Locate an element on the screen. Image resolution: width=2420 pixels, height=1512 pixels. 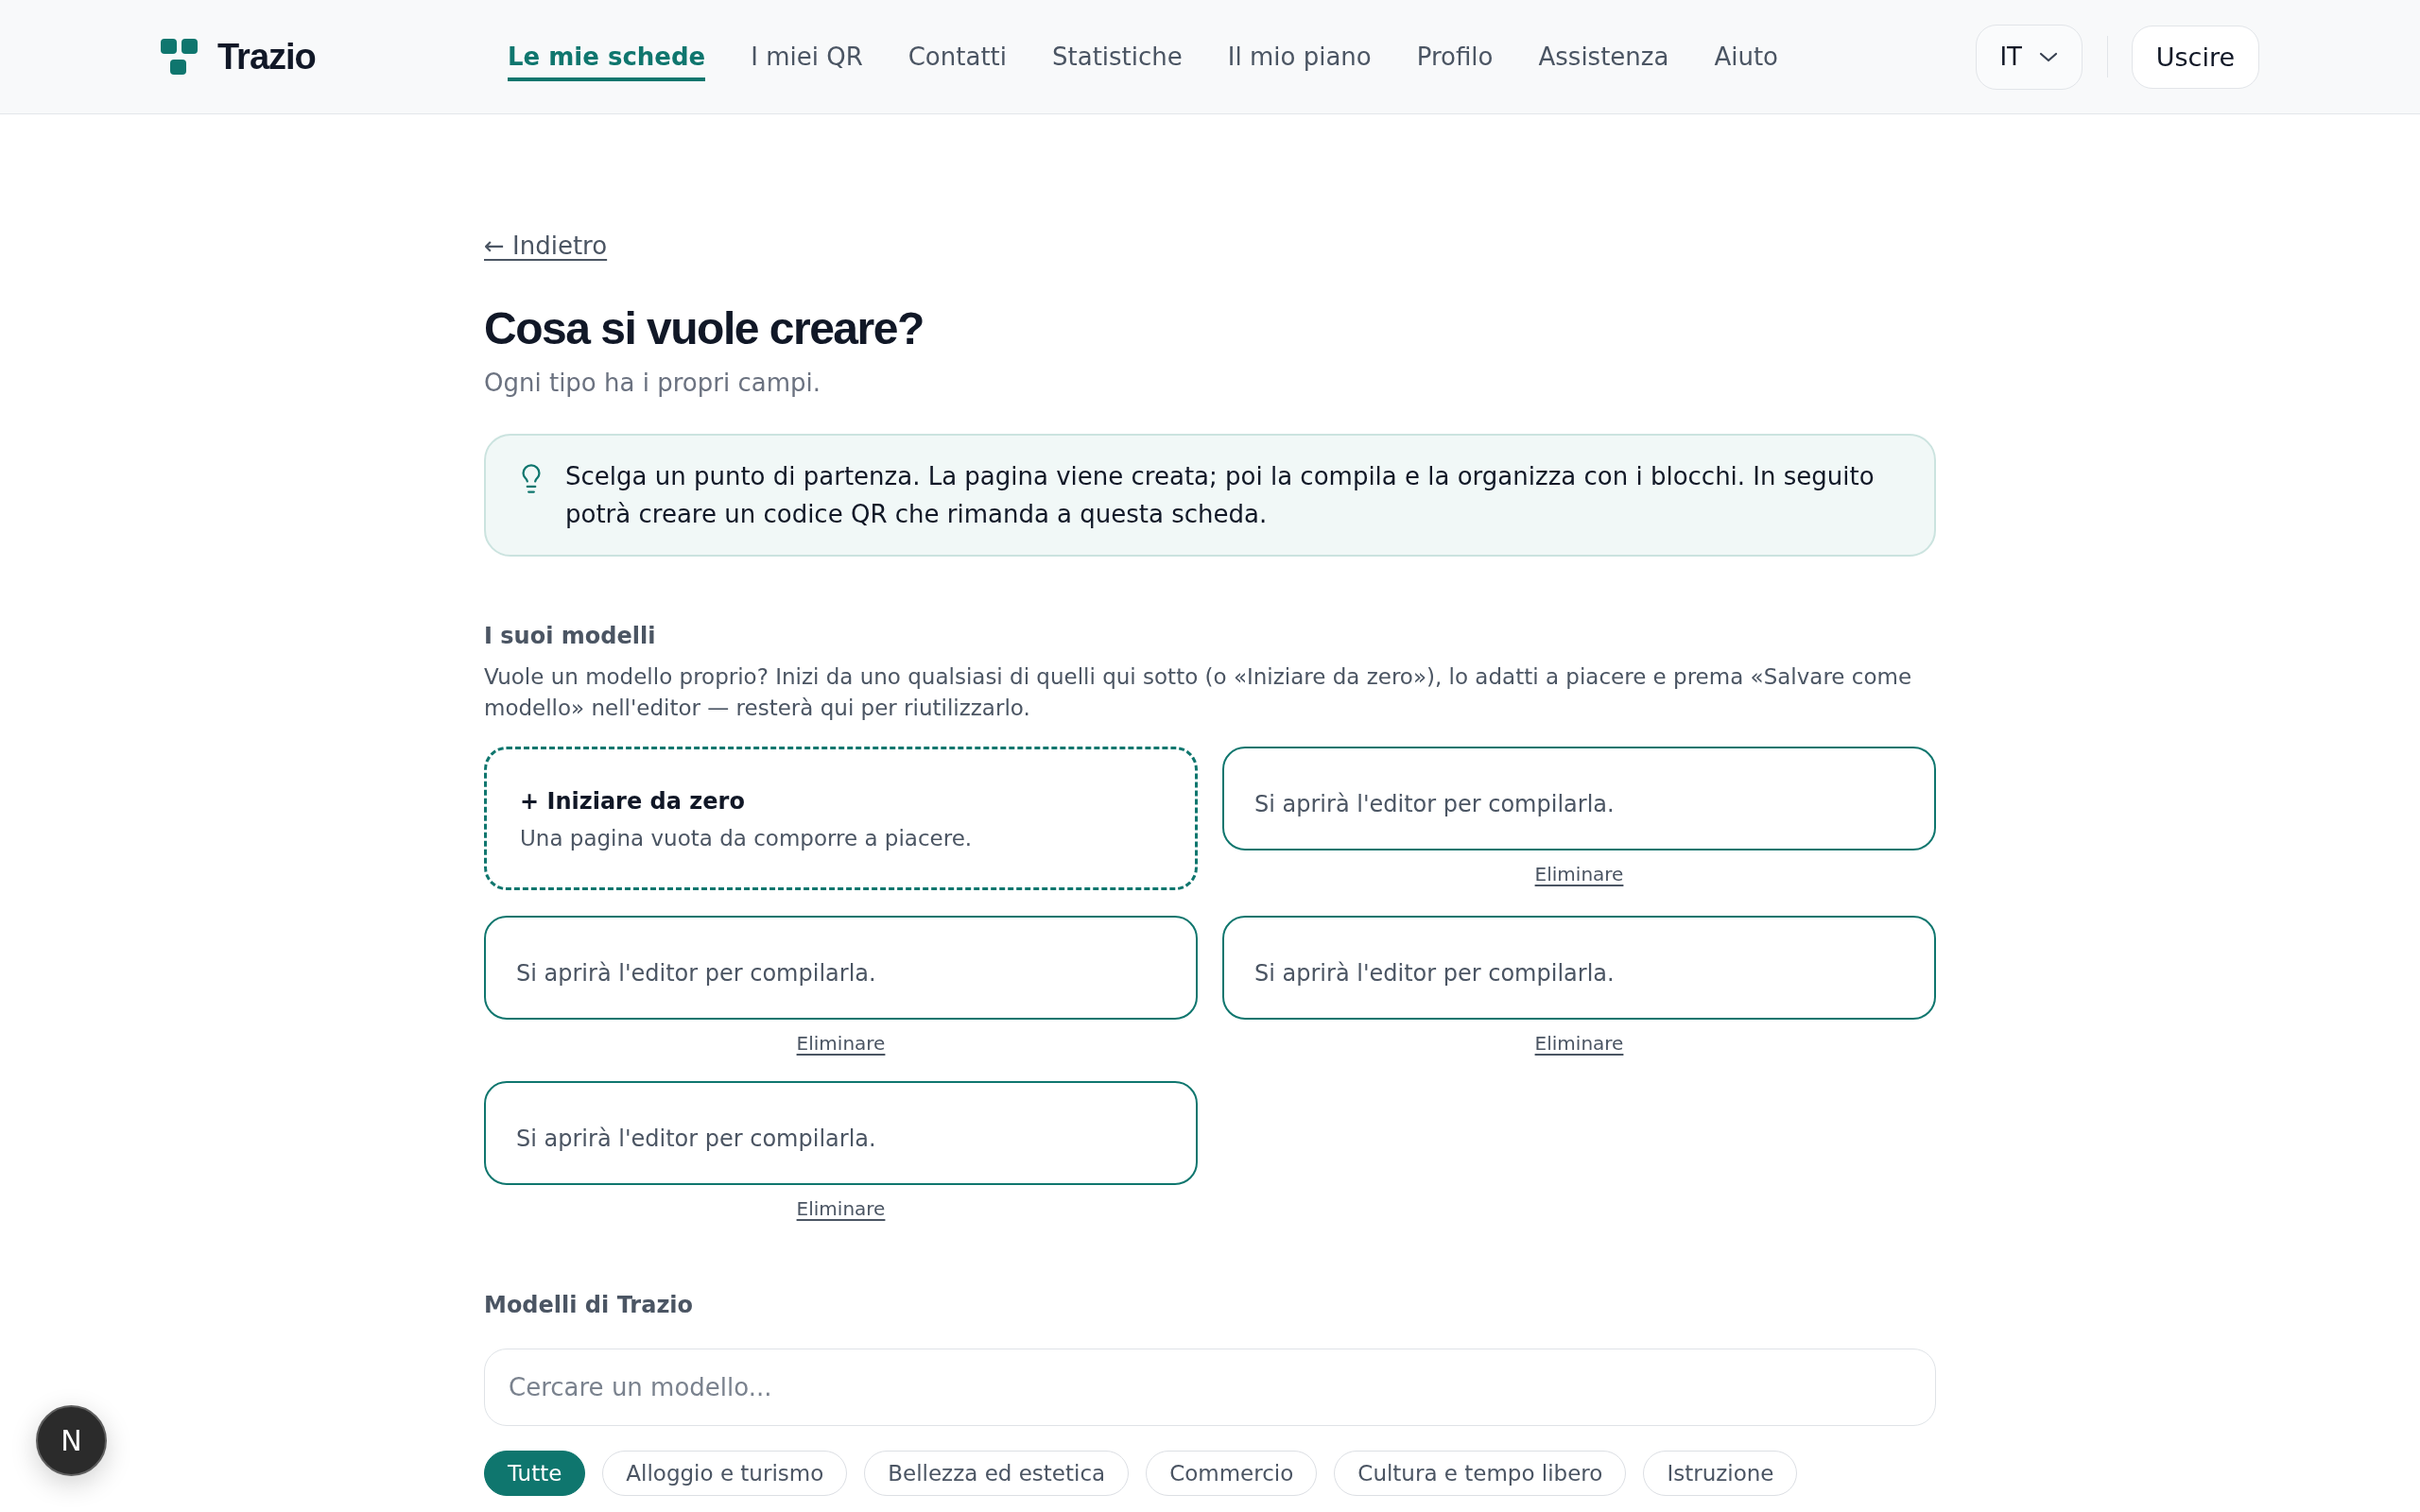
start-from-scratch-card: + Iniziare da zero Una pagina vuota da comporre a piacere. is located at coordinates (841, 818).